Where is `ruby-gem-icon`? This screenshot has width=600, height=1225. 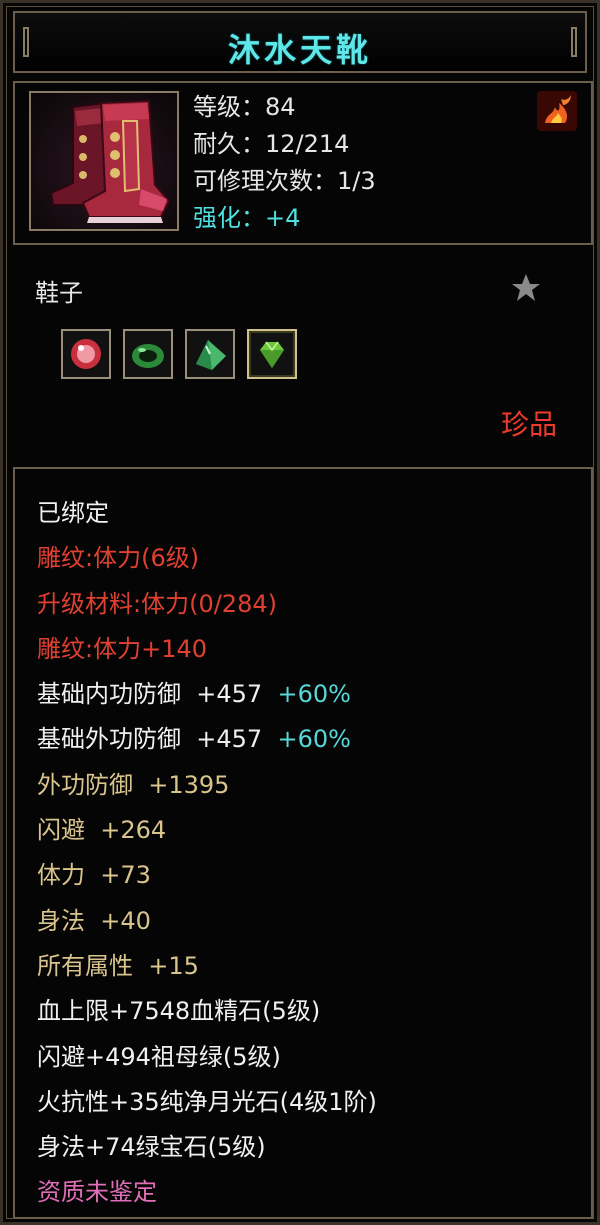 ruby-gem-icon is located at coordinates (86, 354).